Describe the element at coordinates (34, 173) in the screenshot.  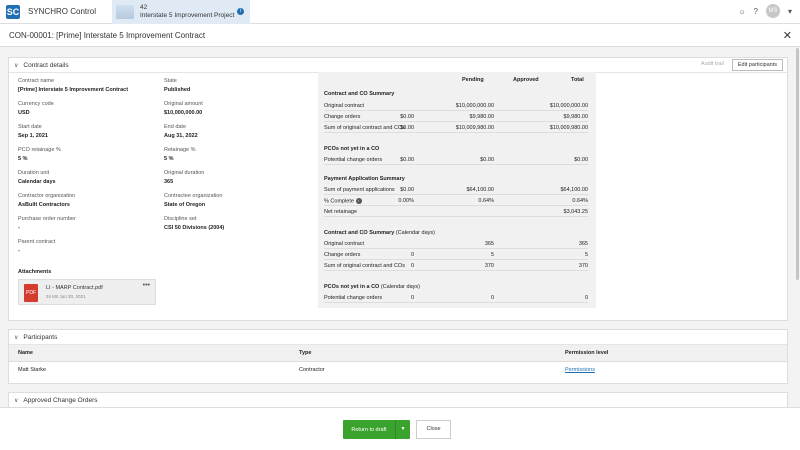
I see `field-label: Duration unit` at that location.